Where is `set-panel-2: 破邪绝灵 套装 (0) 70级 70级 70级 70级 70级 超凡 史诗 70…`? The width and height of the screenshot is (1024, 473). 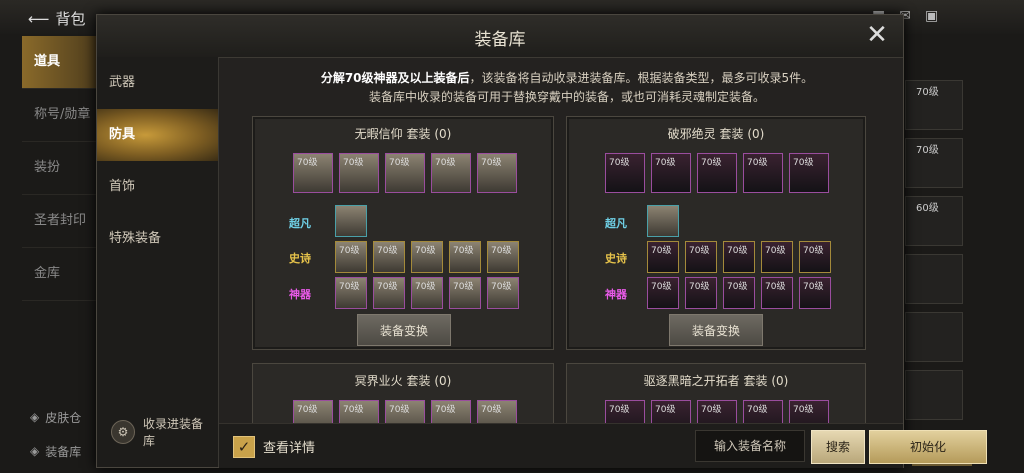 set-panel-2: 破邪绝灵 套装 (0) 70级 70级 70级 70级 70级 超凡 史诗 70… is located at coordinates (716, 233).